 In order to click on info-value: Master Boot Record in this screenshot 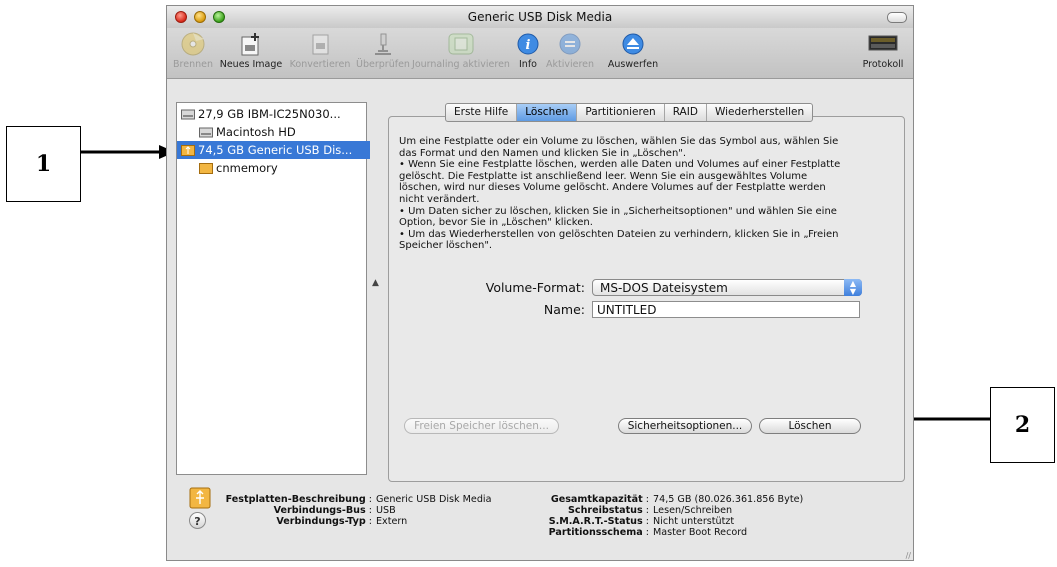, I will do `click(700, 532)`.